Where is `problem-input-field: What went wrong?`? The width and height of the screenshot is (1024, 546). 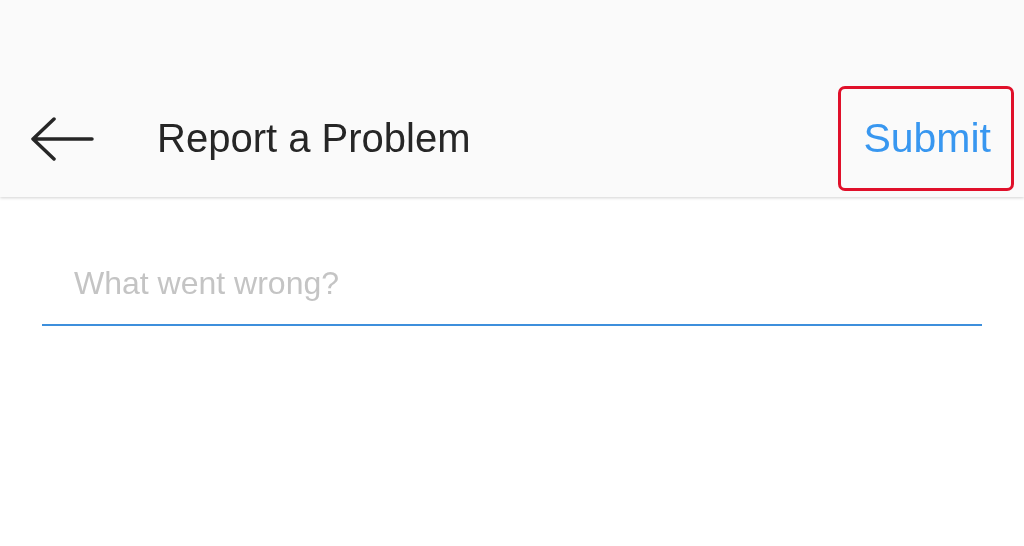 problem-input-field: What went wrong? is located at coordinates (512, 292).